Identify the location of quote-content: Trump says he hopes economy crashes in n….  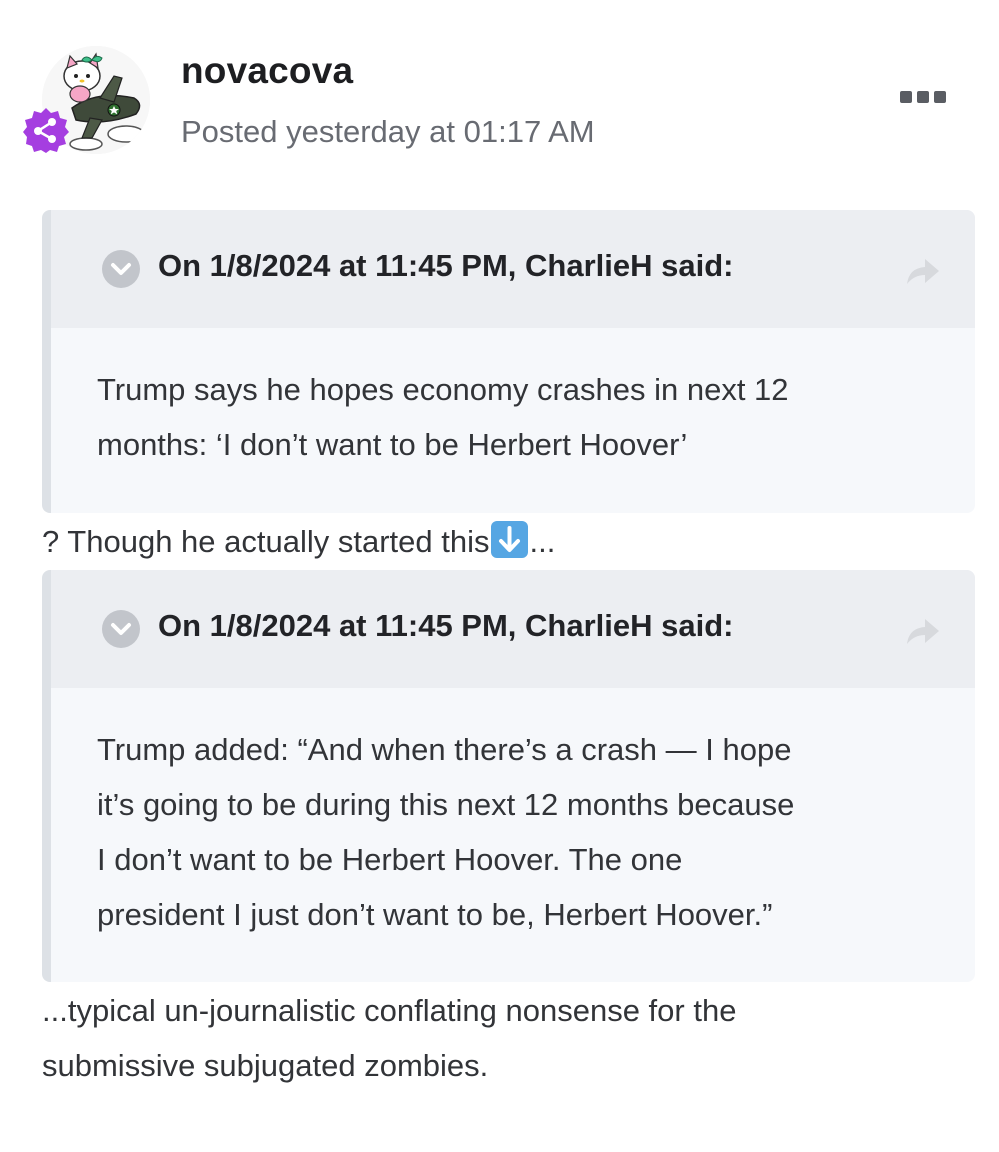
(513, 400).